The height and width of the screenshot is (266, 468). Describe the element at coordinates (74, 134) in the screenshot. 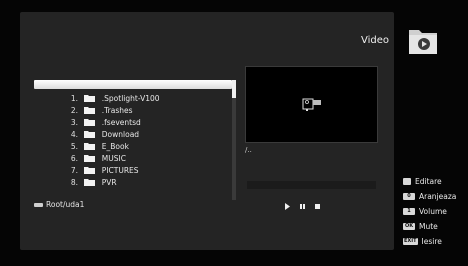

I see `item-number: 4.` at that location.